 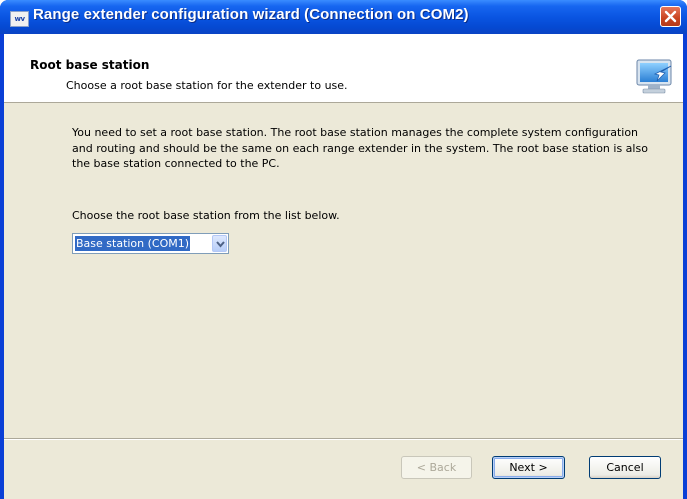 What do you see at coordinates (436, 467) in the screenshot?
I see `back-button: < Back` at bounding box center [436, 467].